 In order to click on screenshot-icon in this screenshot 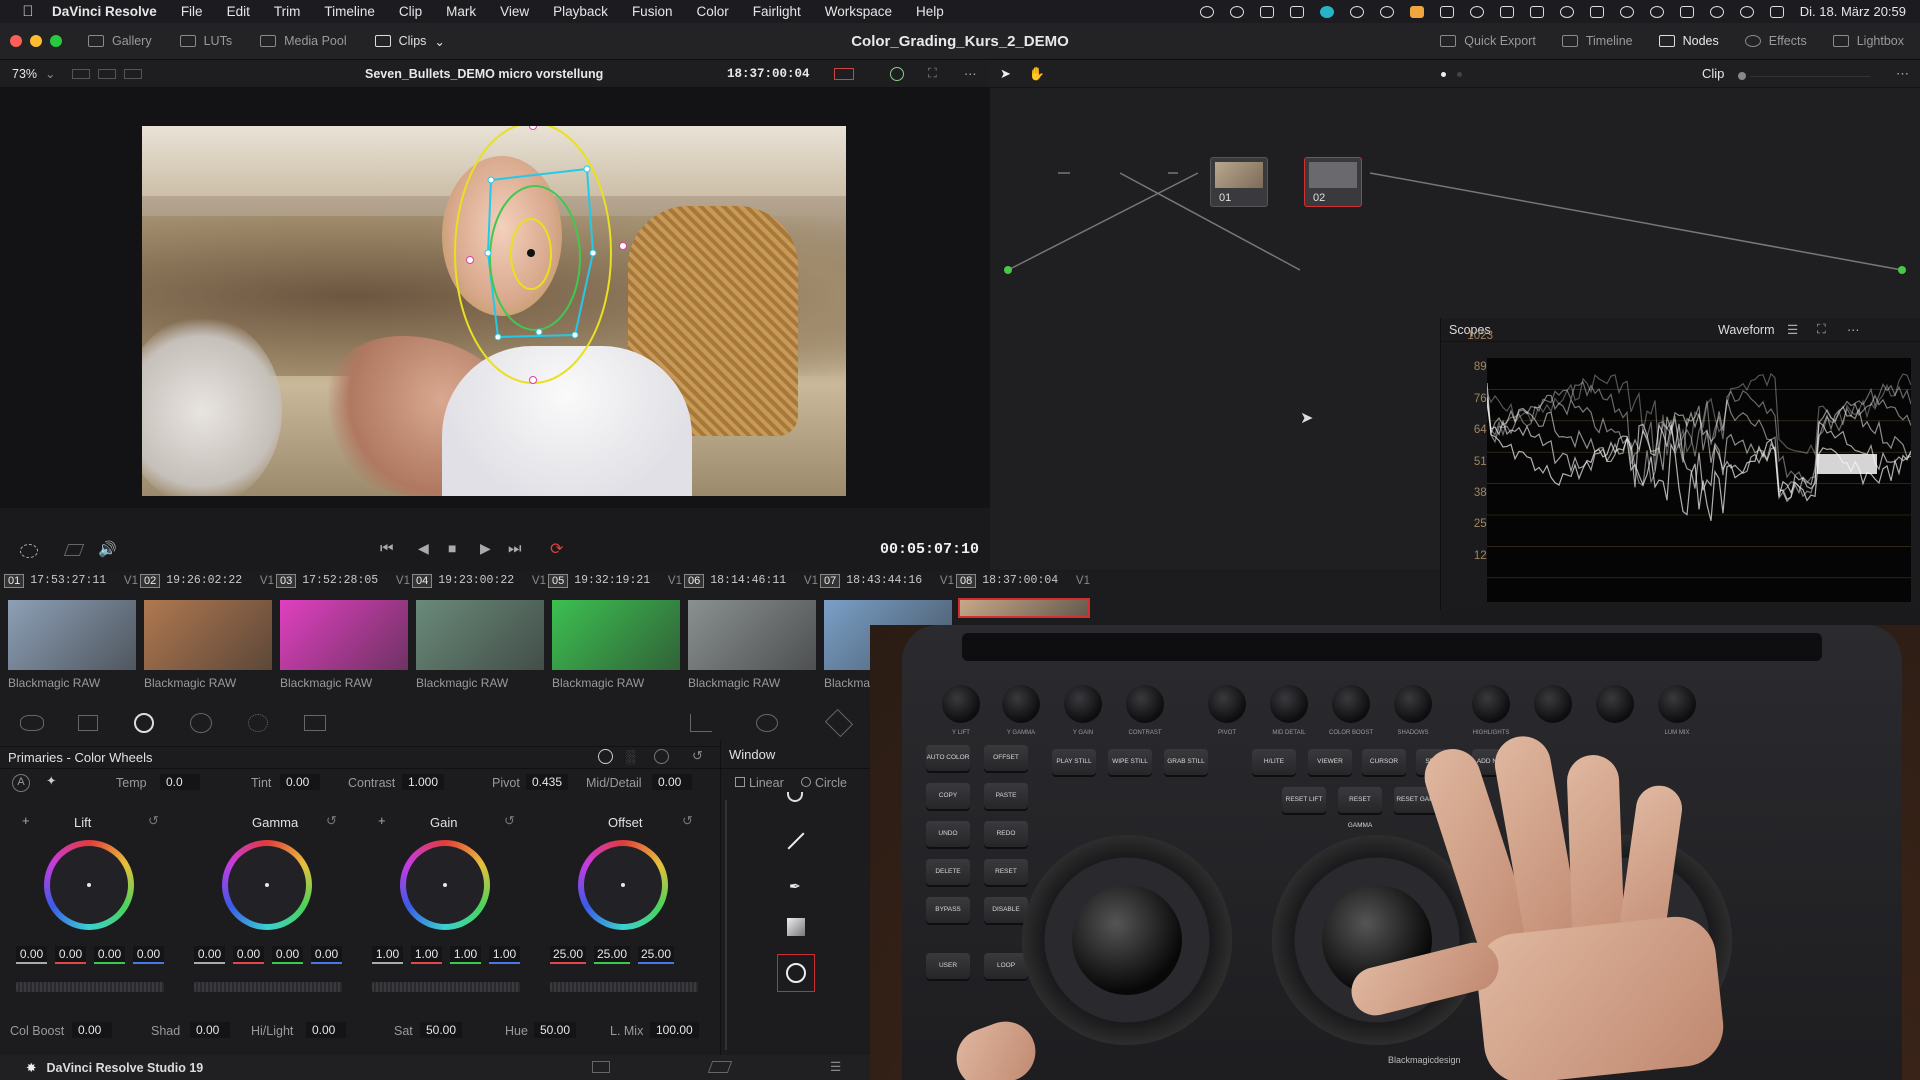, I will do `click(1536, 11)`.